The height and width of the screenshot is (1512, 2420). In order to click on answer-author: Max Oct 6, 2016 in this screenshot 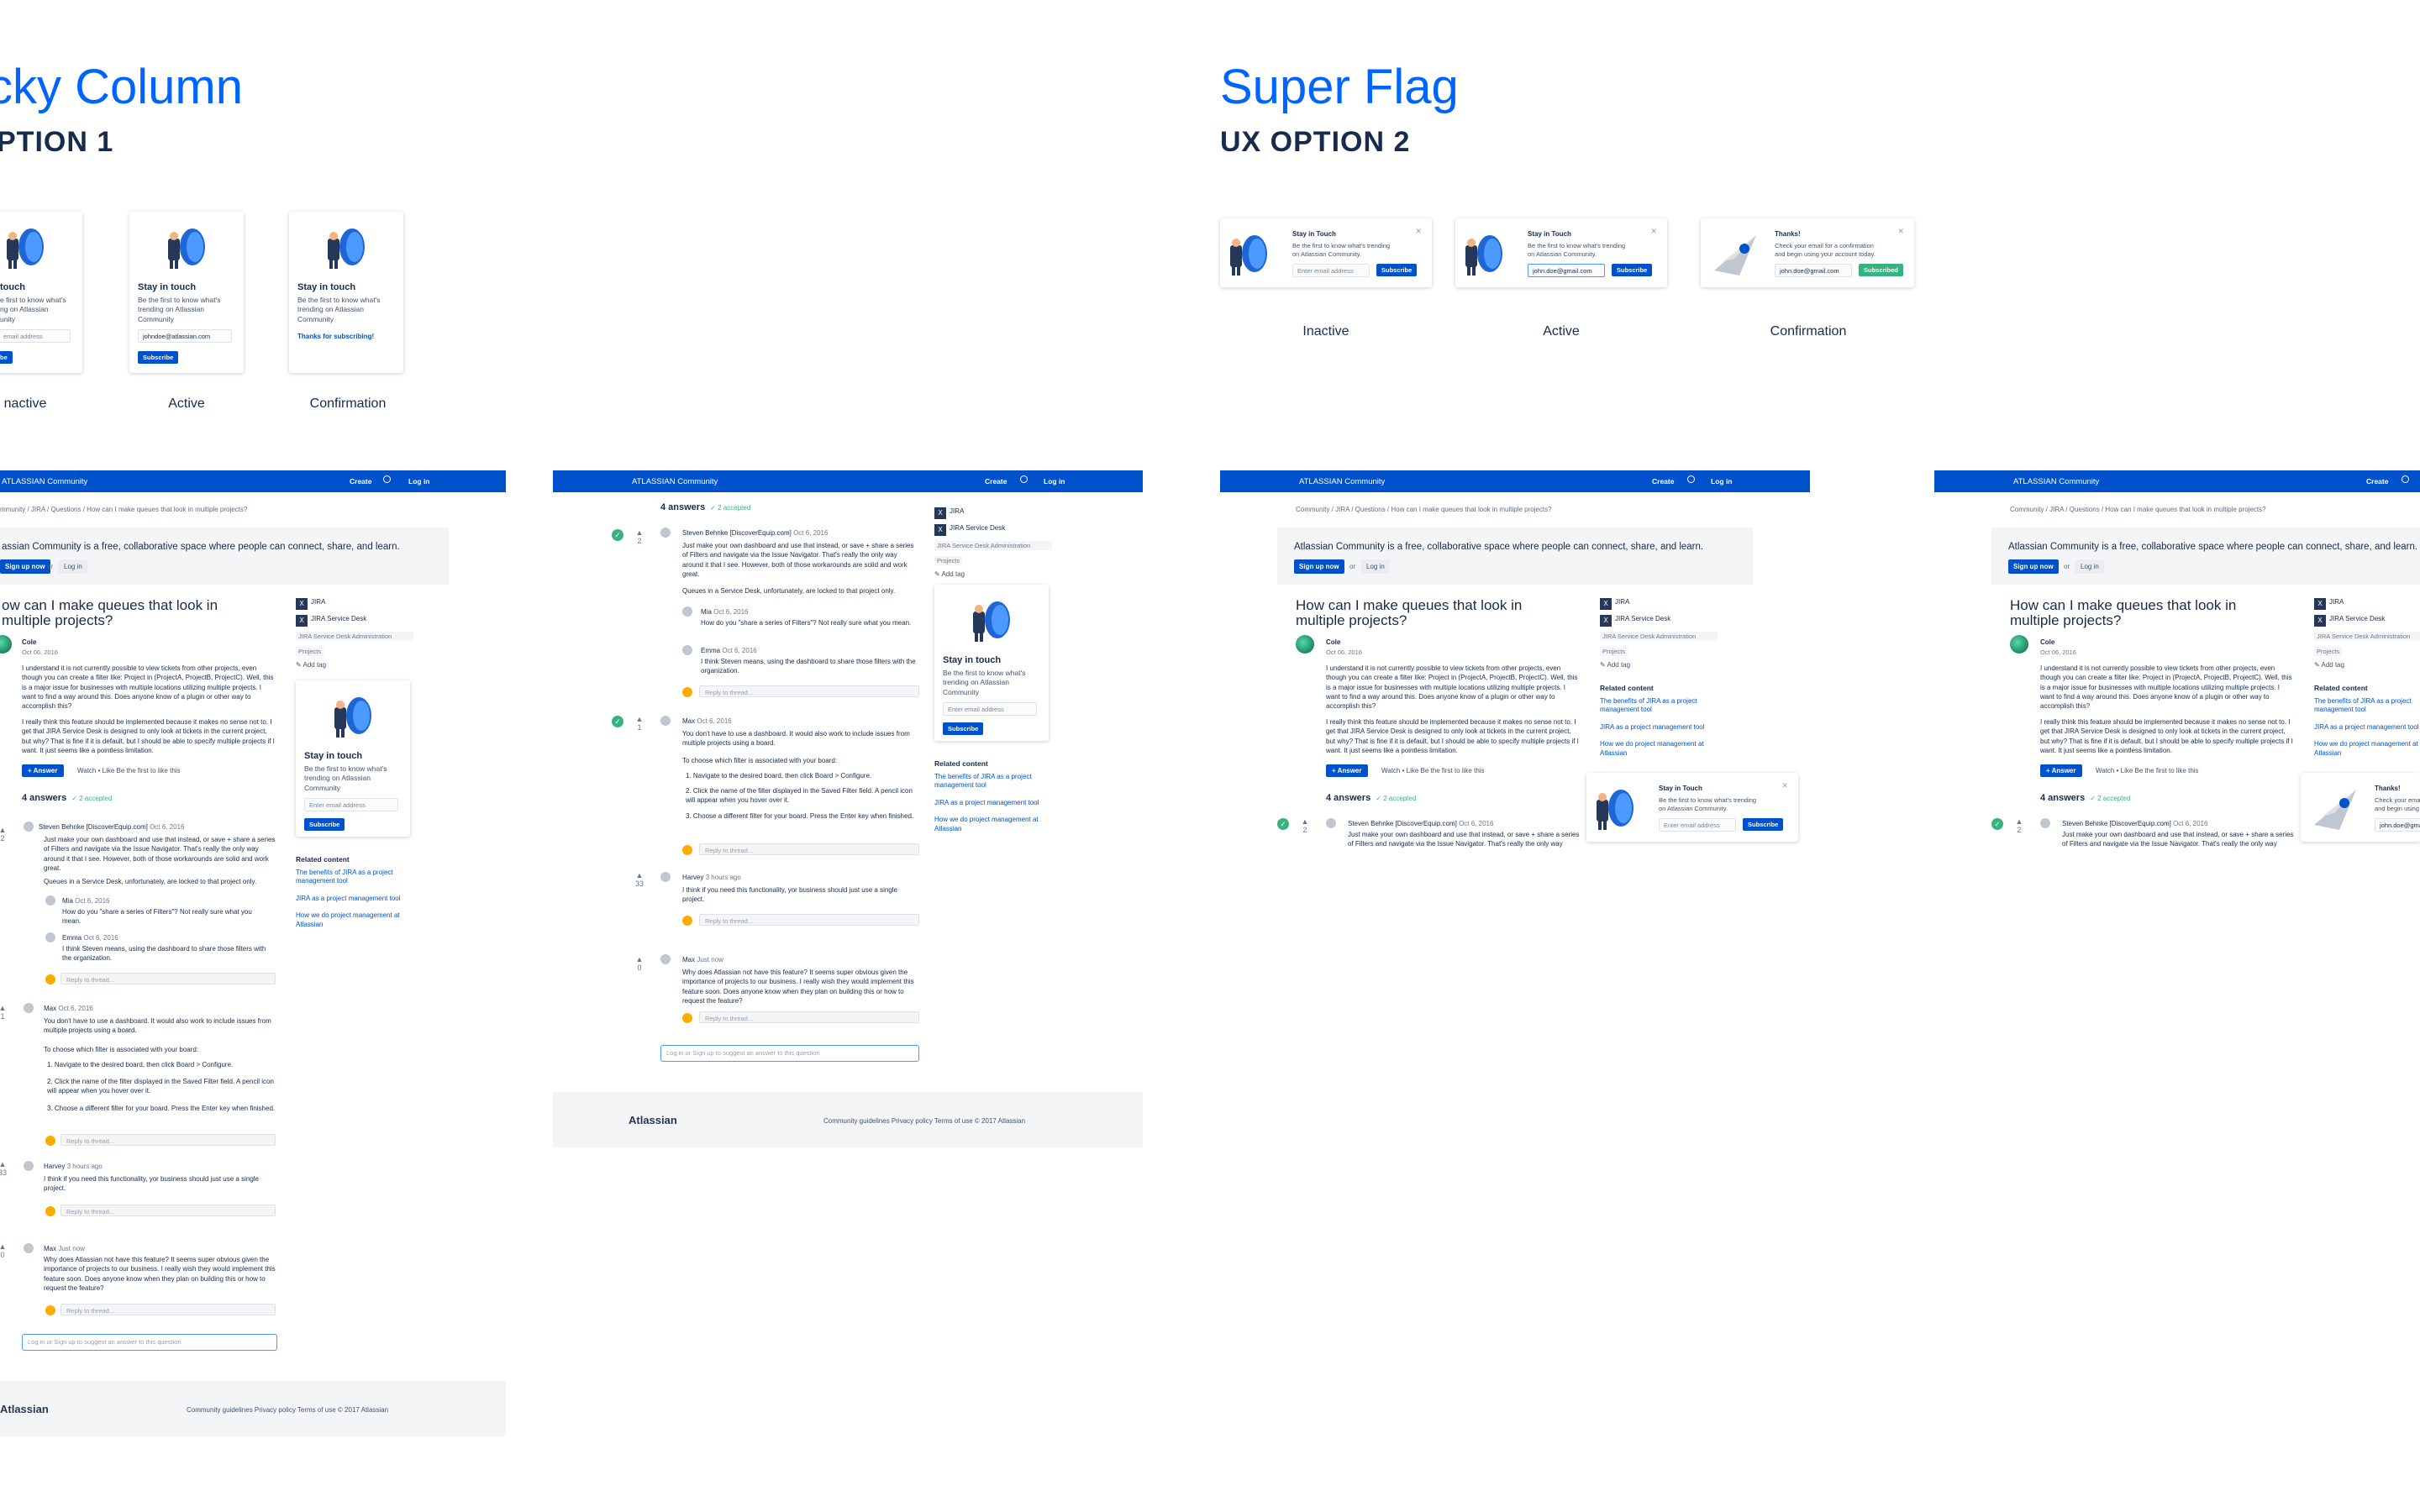, I will do `click(707, 721)`.